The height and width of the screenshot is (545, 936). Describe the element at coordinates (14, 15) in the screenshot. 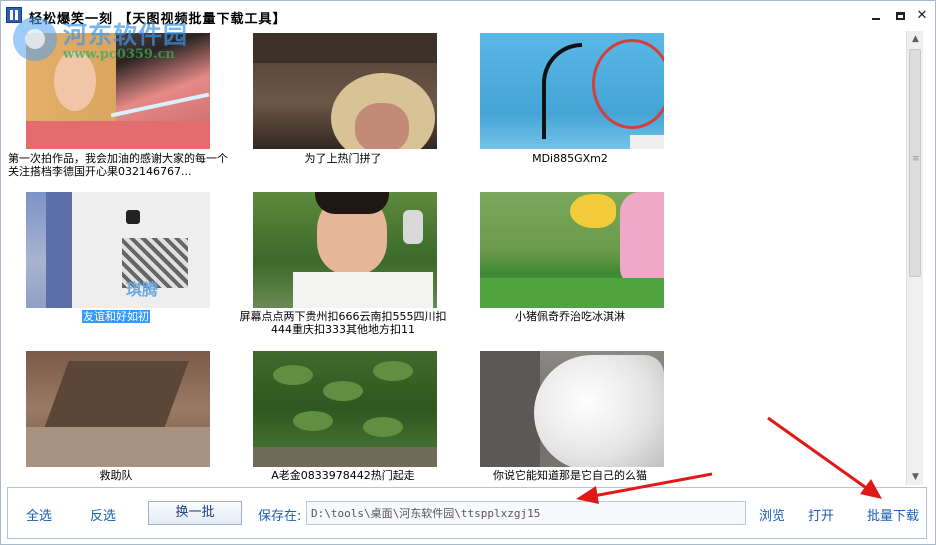

I see `app-icon` at that location.